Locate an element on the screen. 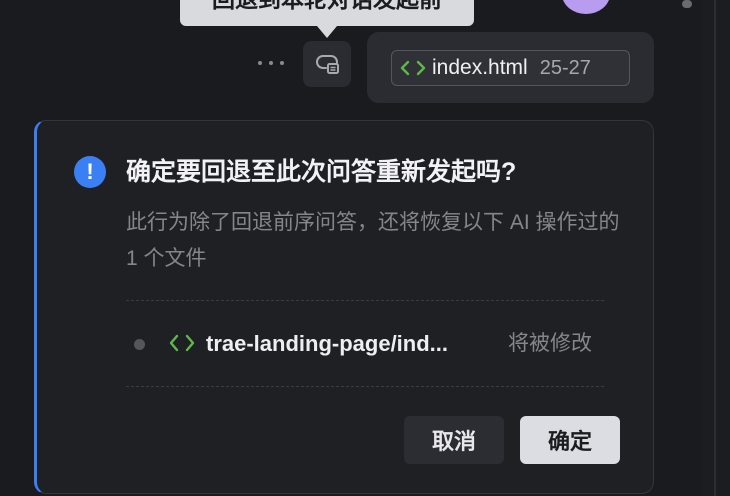 The height and width of the screenshot is (496, 730). rollback-icon is located at coordinates (327, 64).